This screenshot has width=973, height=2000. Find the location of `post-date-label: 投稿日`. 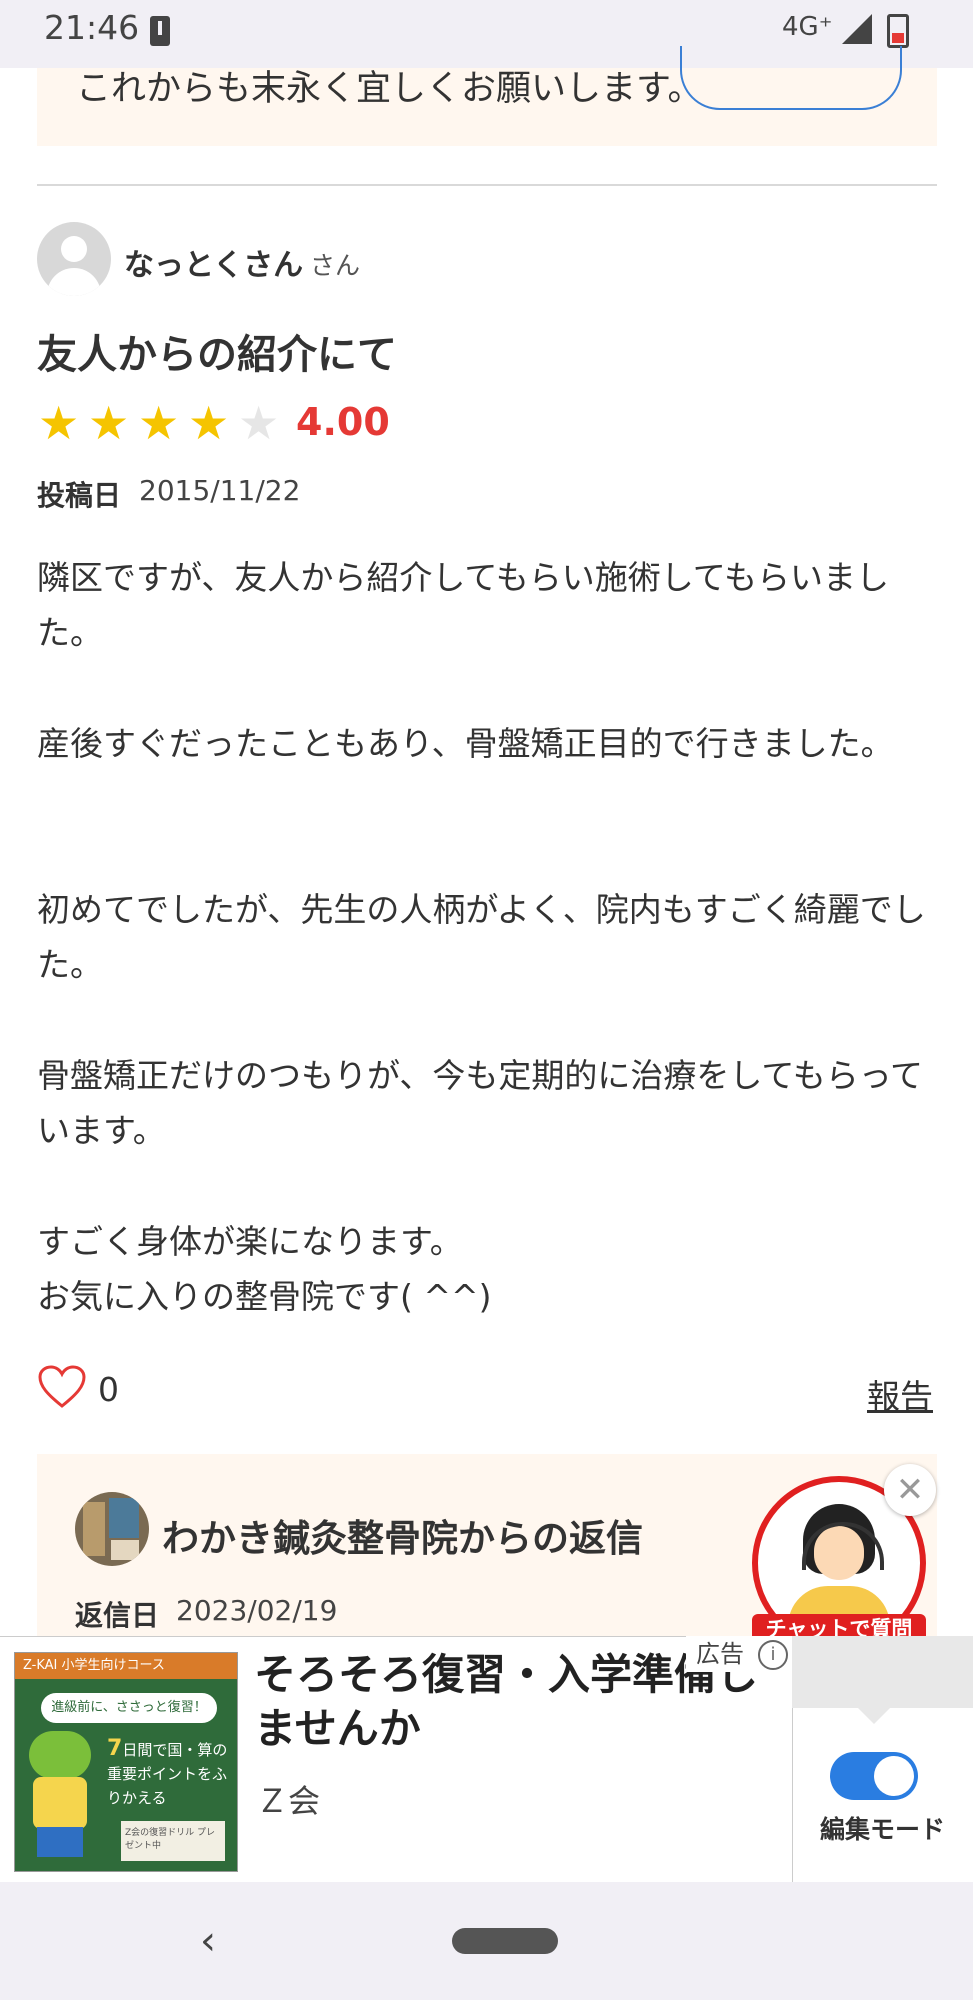

post-date-label: 投稿日 is located at coordinates (79, 495).